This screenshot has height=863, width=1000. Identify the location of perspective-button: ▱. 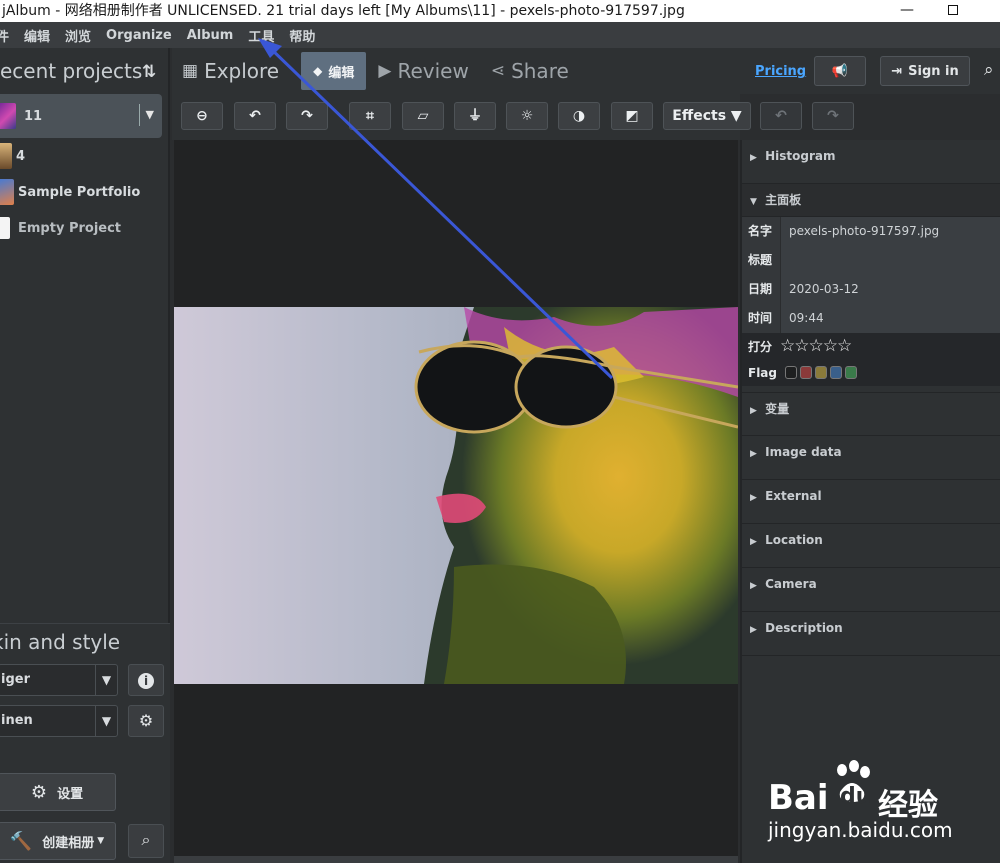
(423, 116).